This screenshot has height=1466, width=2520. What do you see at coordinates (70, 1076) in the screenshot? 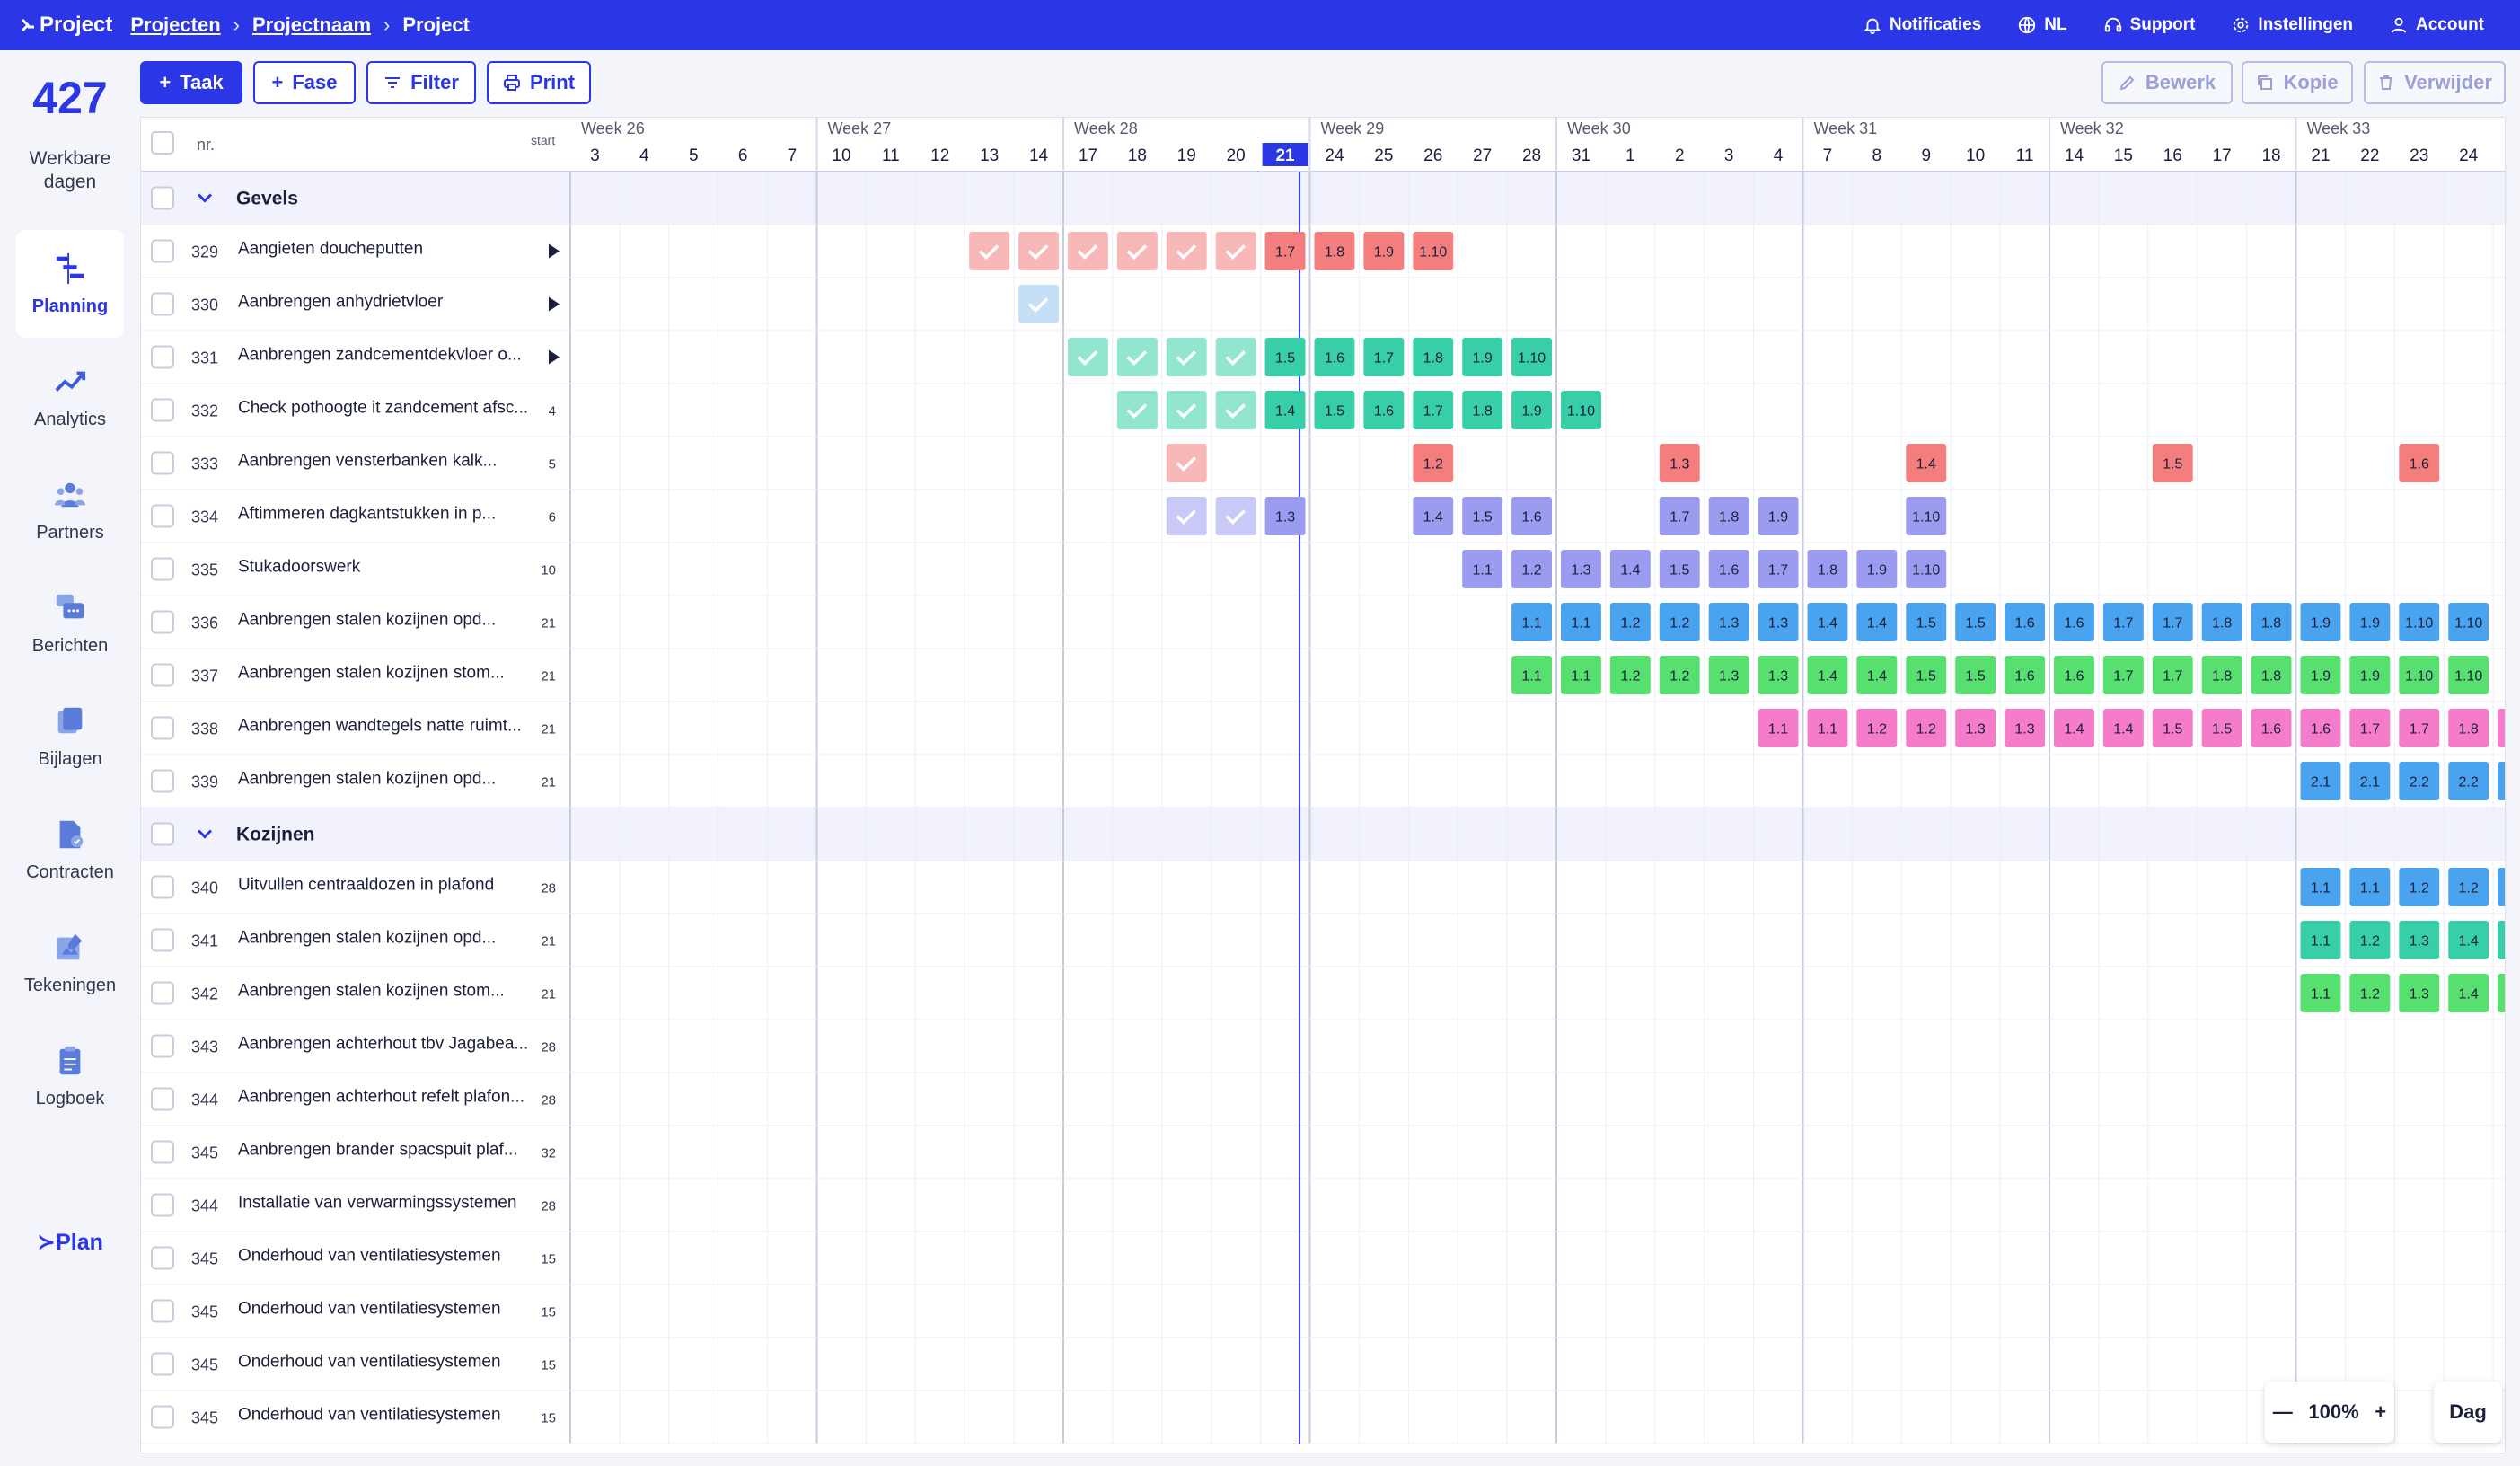
I see `sidebar-item-logboek: Logboek` at bounding box center [70, 1076].